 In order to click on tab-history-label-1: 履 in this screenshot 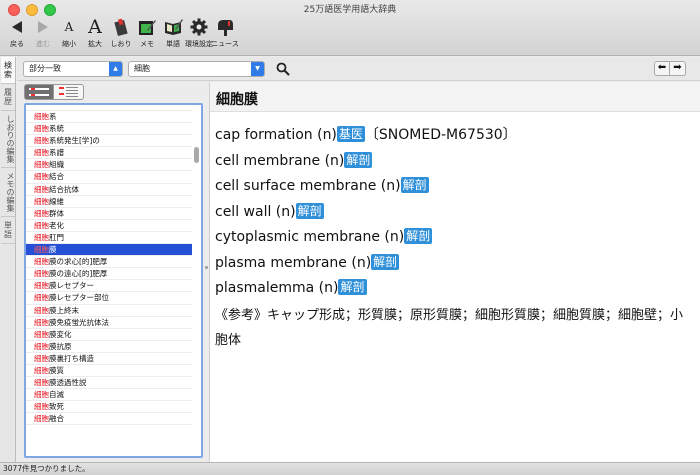, I will do `click(8, 92)`.